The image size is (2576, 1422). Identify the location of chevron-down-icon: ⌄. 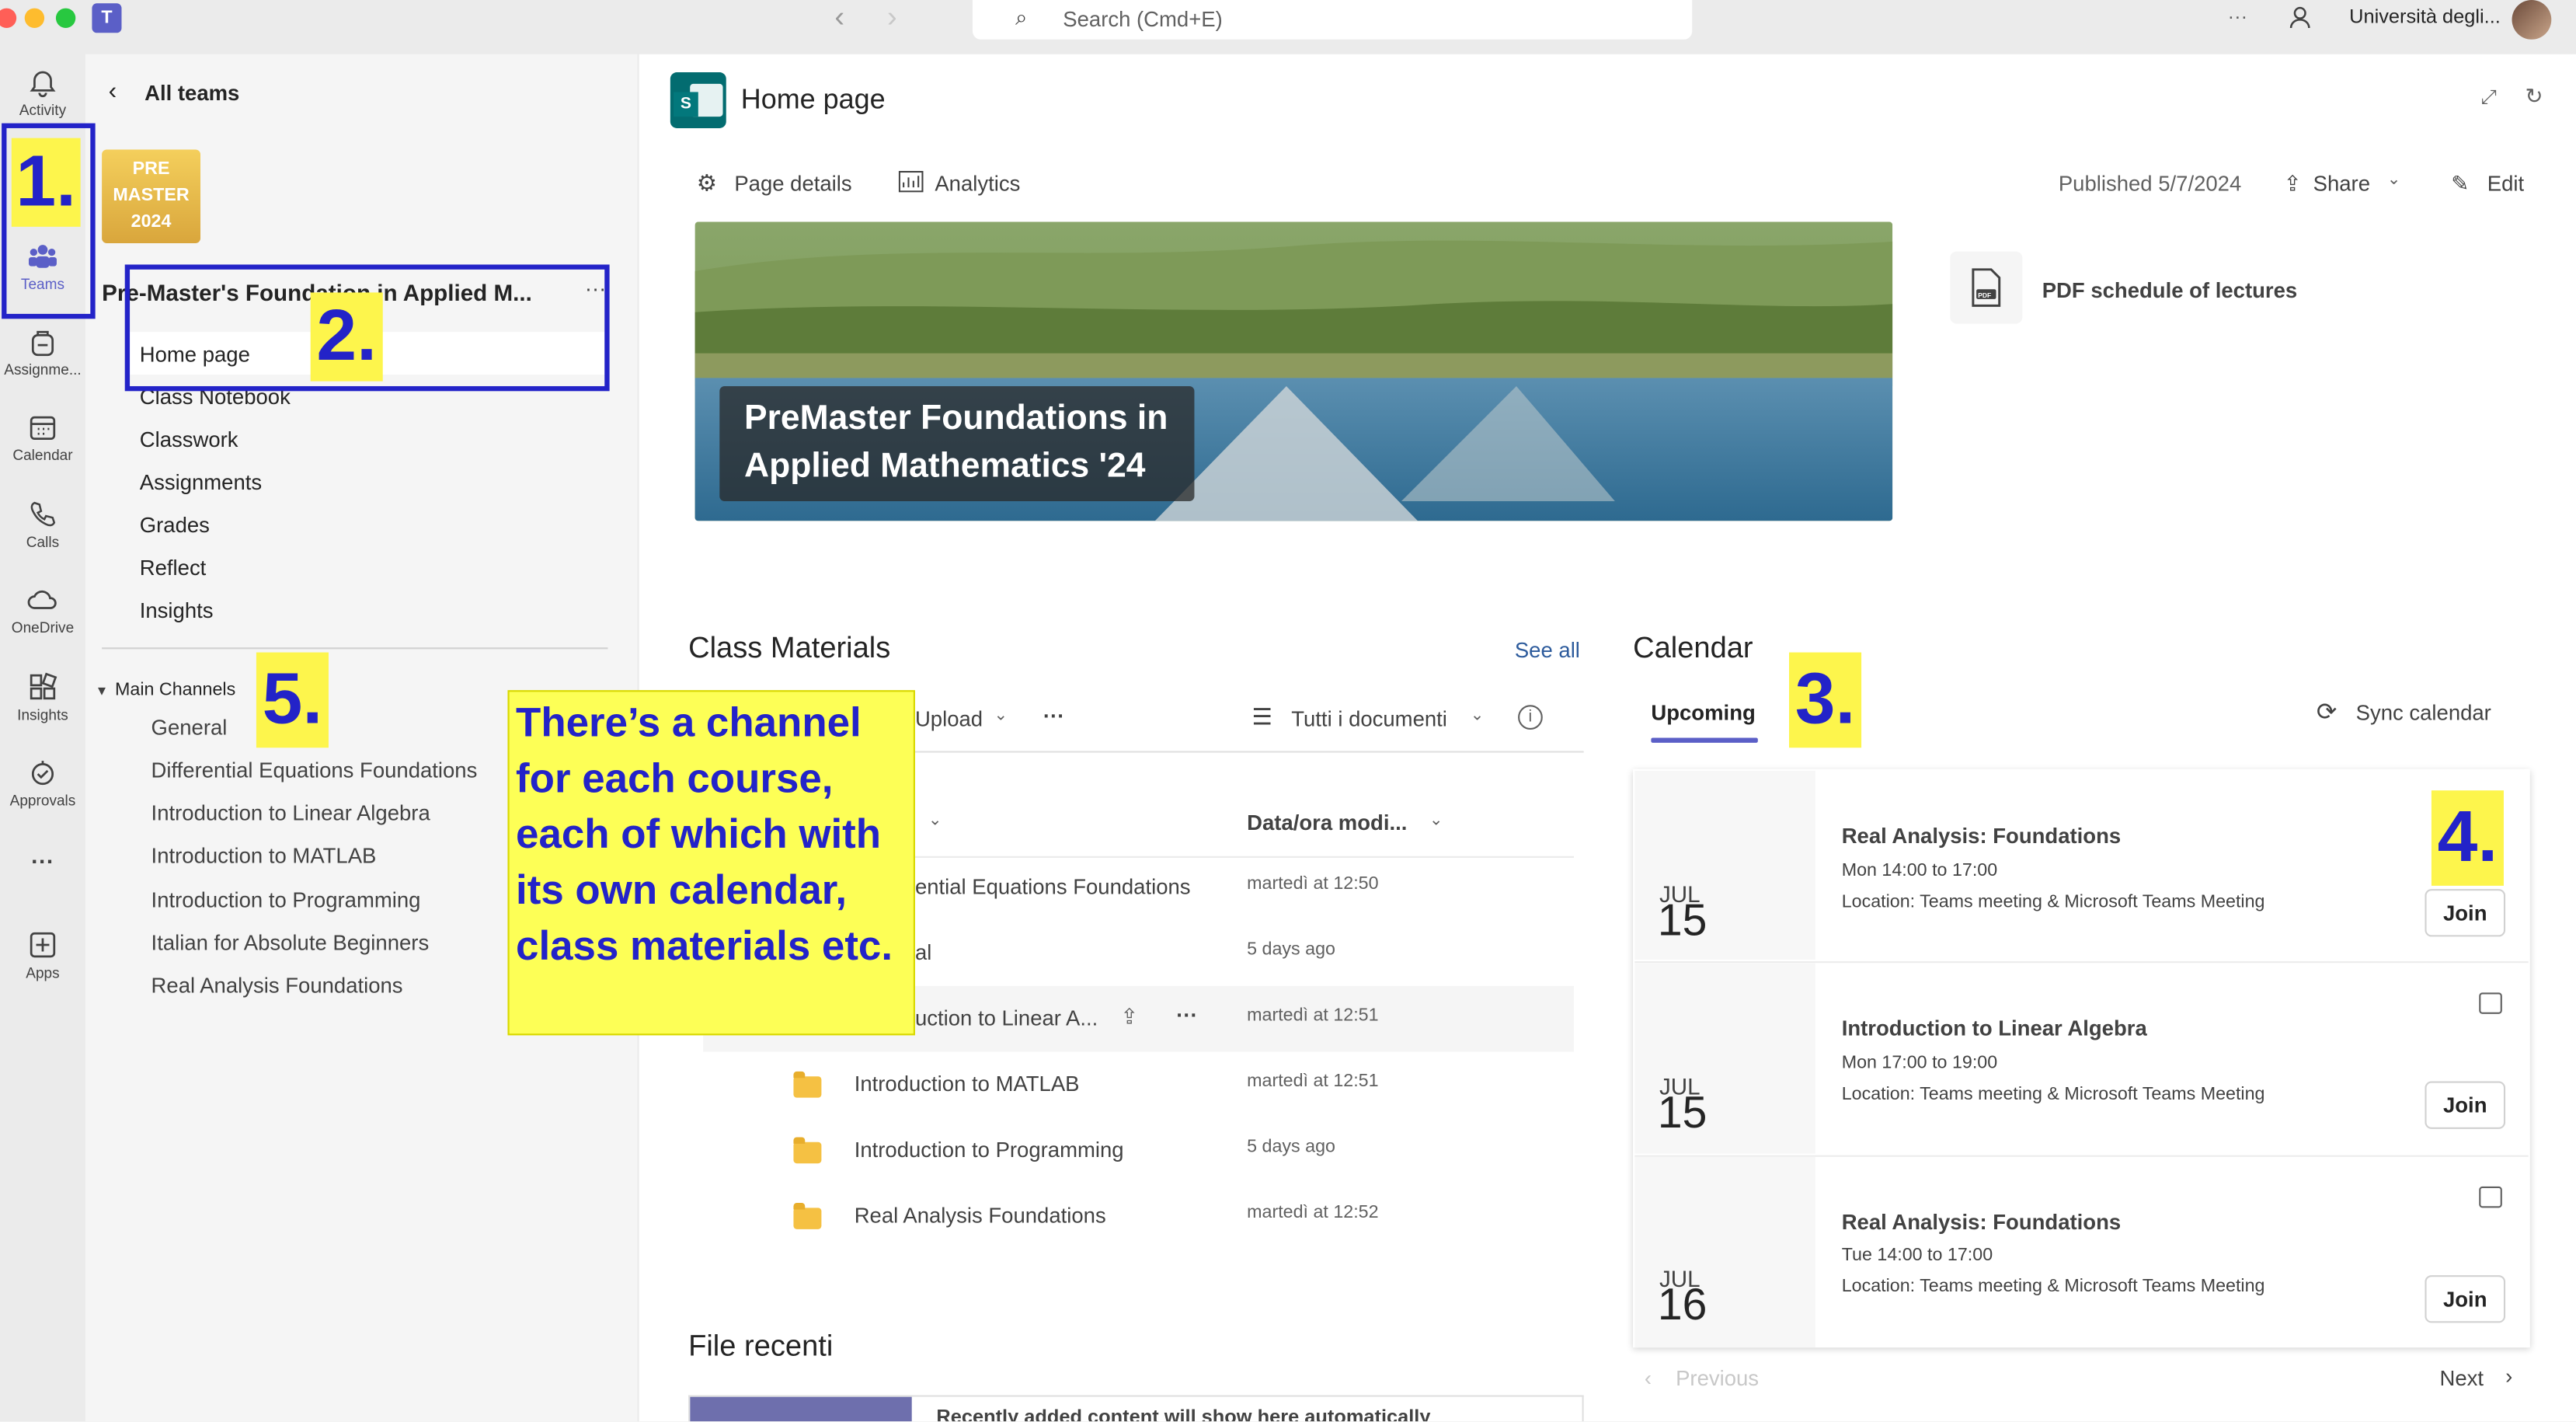
(2394, 180).